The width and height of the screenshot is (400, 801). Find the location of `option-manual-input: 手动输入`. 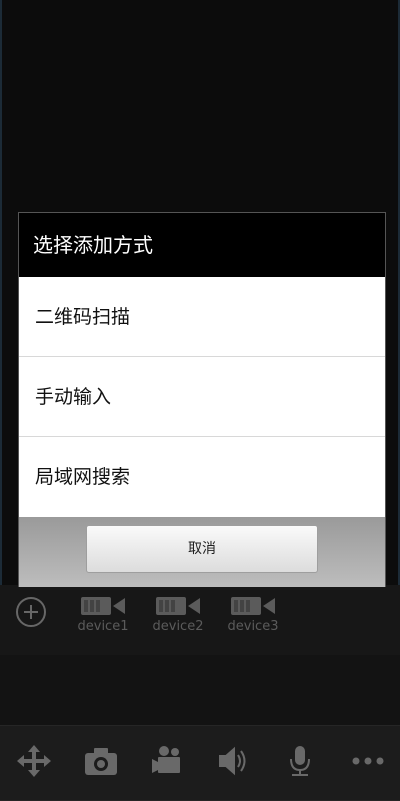

option-manual-input: 手动输入 is located at coordinates (202, 397).